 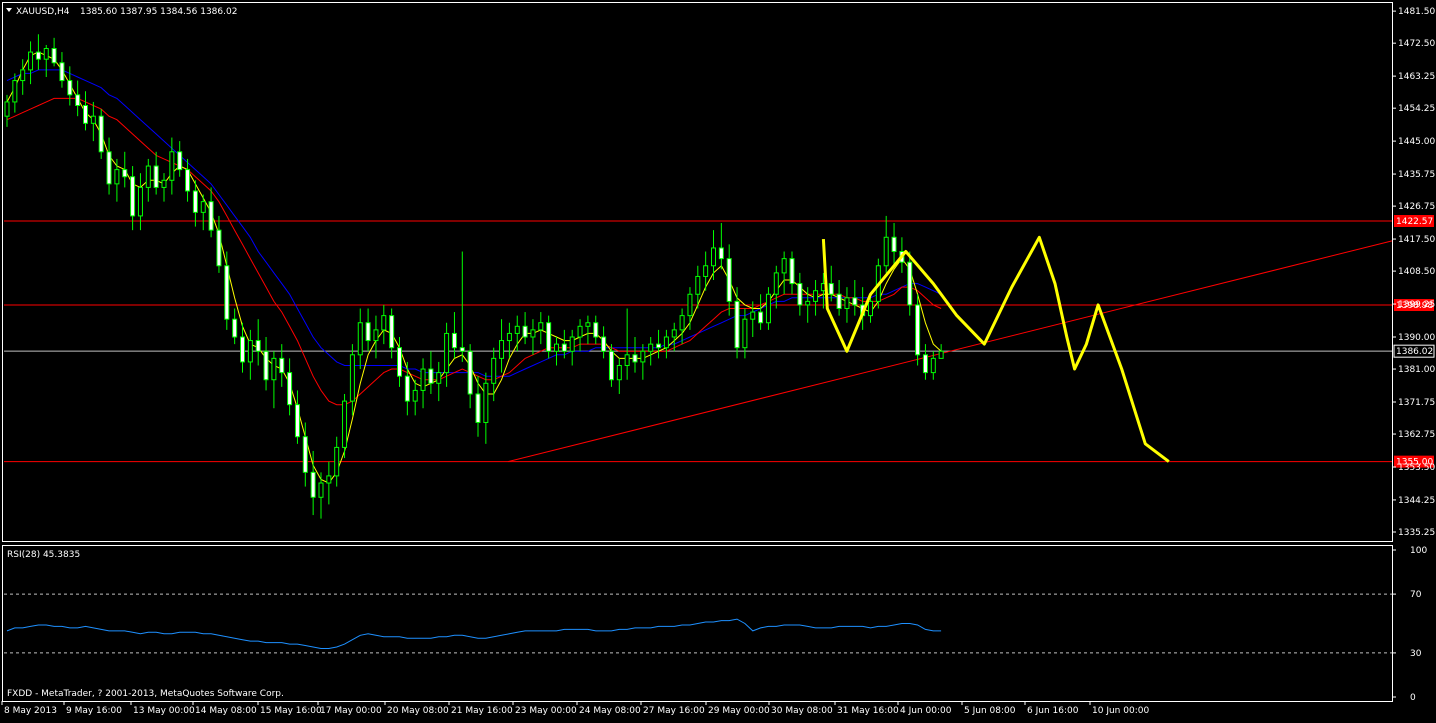 What do you see at coordinates (610, 711) in the screenshot?
I see `time-tick-label: 24 May 08:00` at bounding box center [610, 711].